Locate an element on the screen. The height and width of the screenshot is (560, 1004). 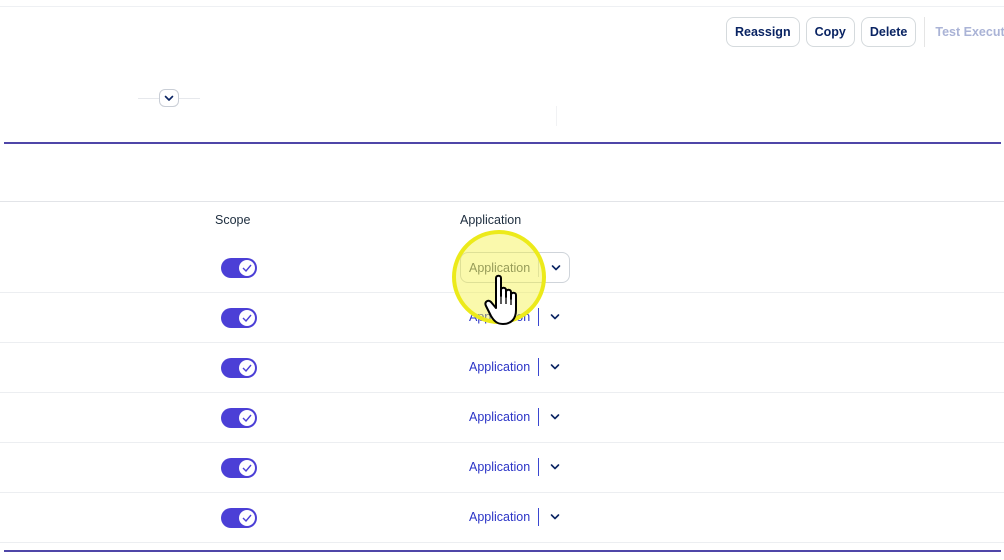
table-top-divider is located at coordinates (502, 201).